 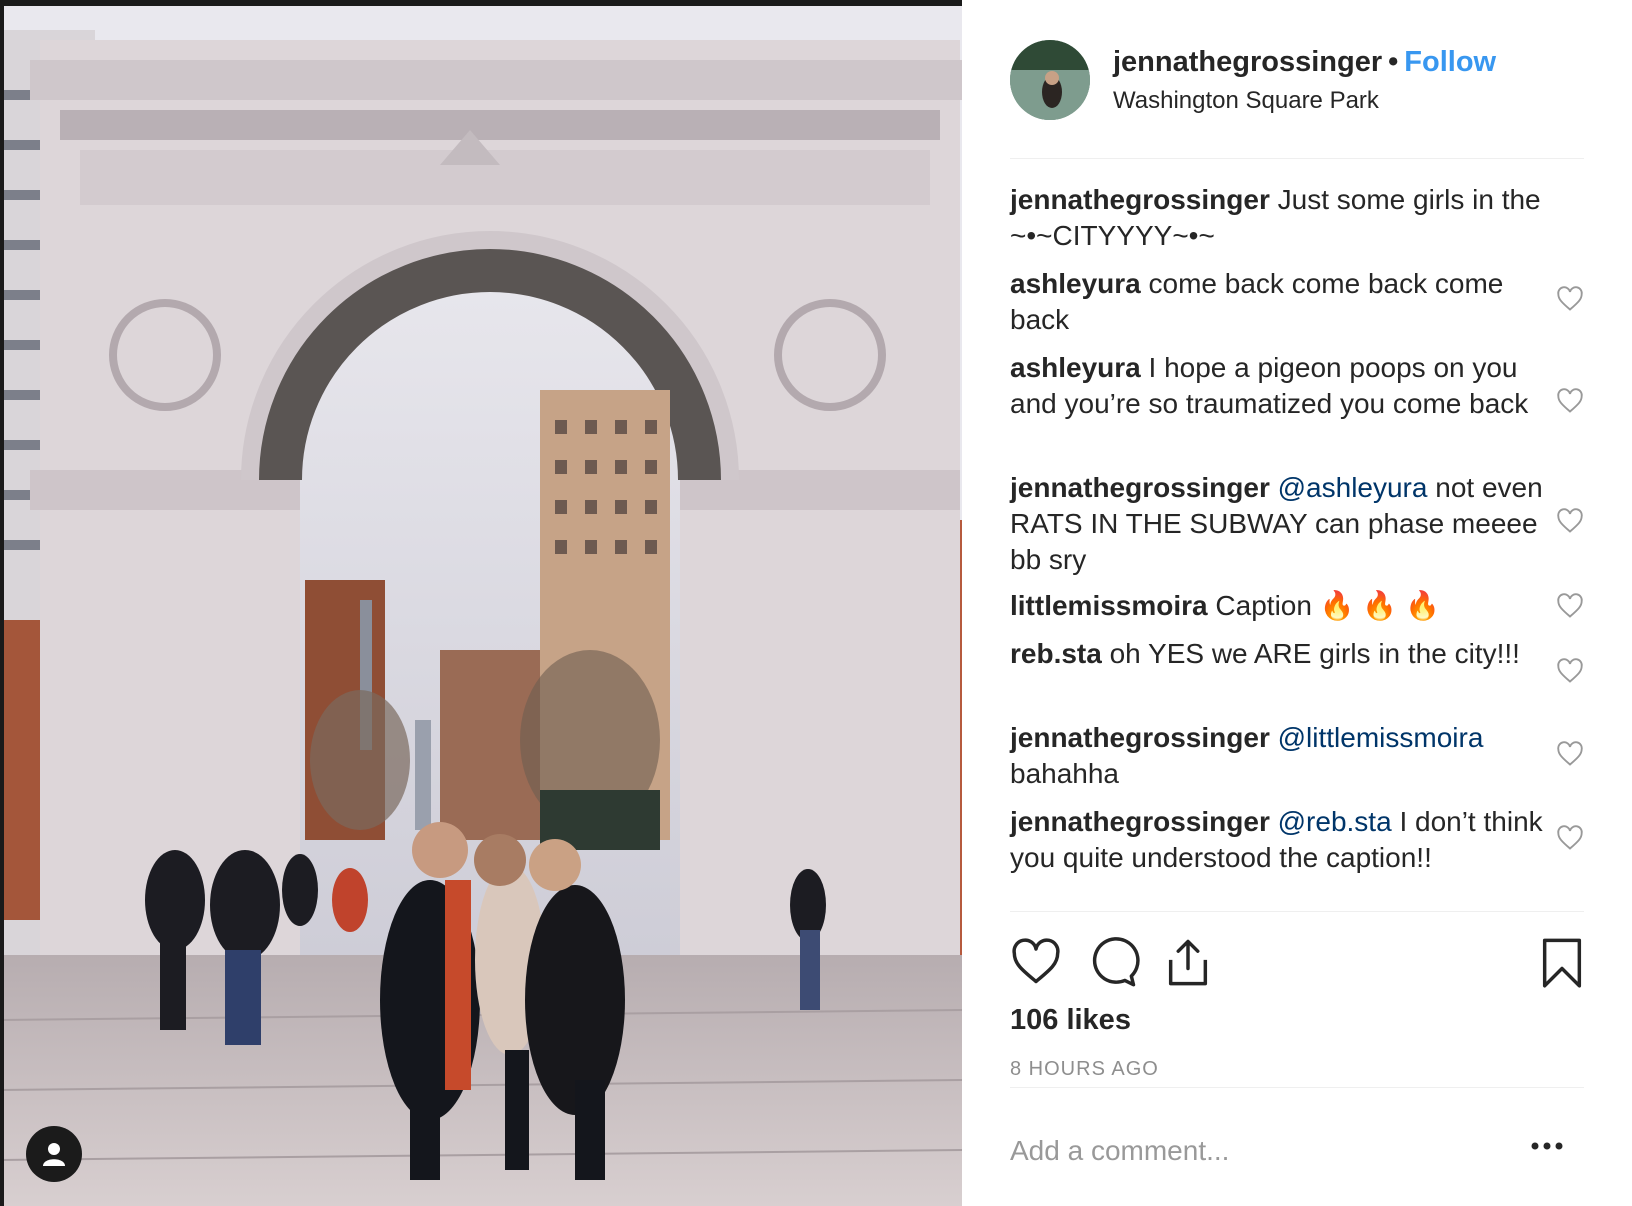 I want to click on likes-count: 106 likes, so click(x=1070, y=1020).